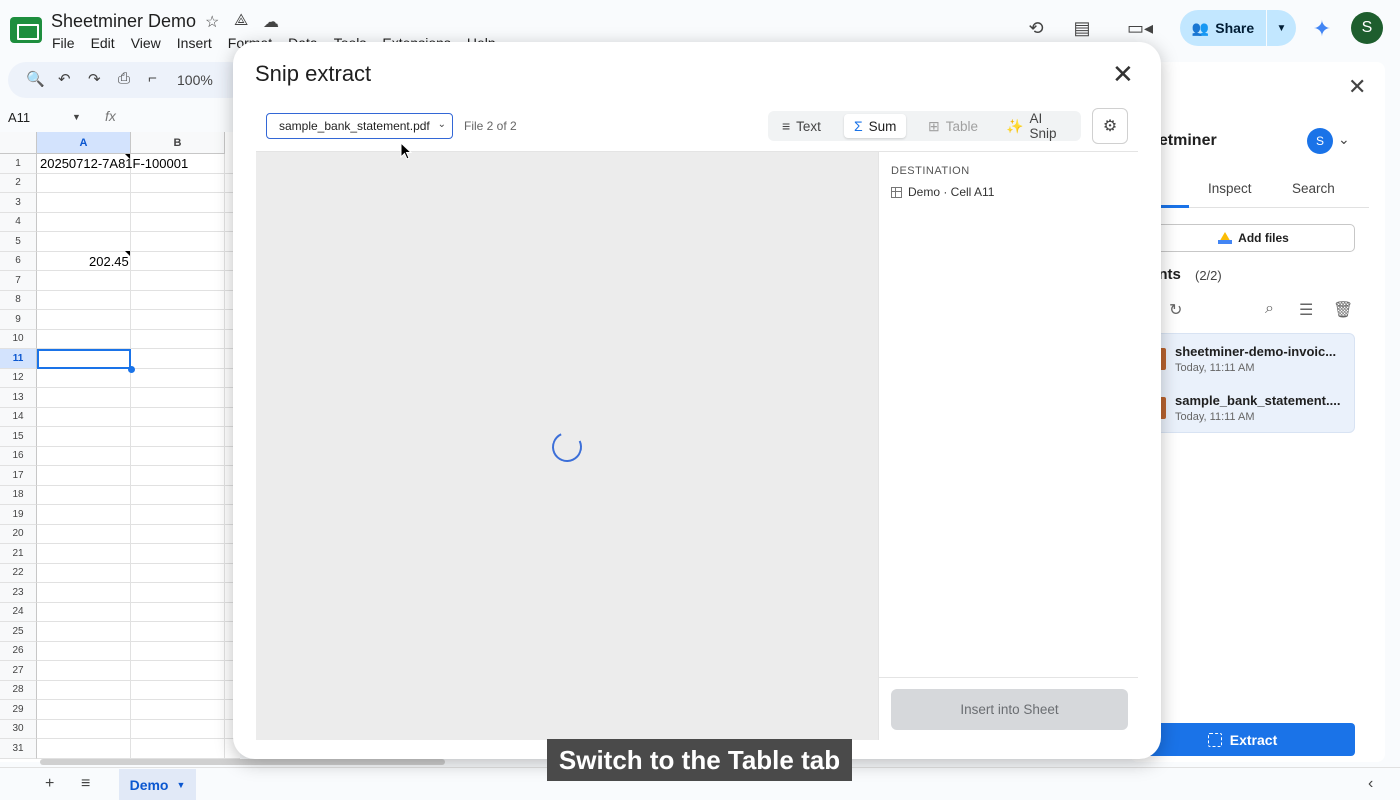 The width and height of the screenshot is (1400, 800). What do you see at coordinates (76, 117) in the screenshot?
I see `name-box-dropdown-icon: ▼` at bounding box center [76, 117].